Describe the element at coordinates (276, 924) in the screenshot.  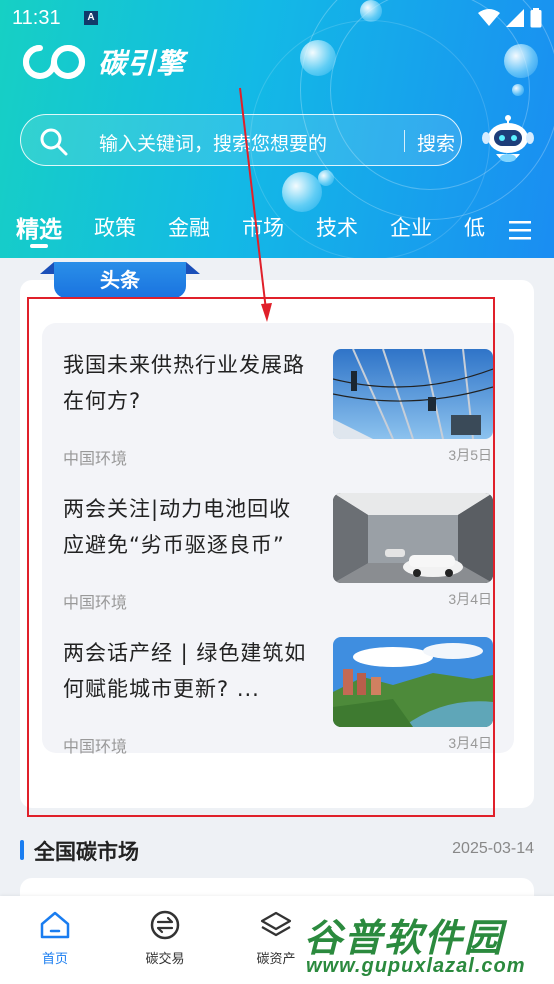
I see `layers-icon` at that location.